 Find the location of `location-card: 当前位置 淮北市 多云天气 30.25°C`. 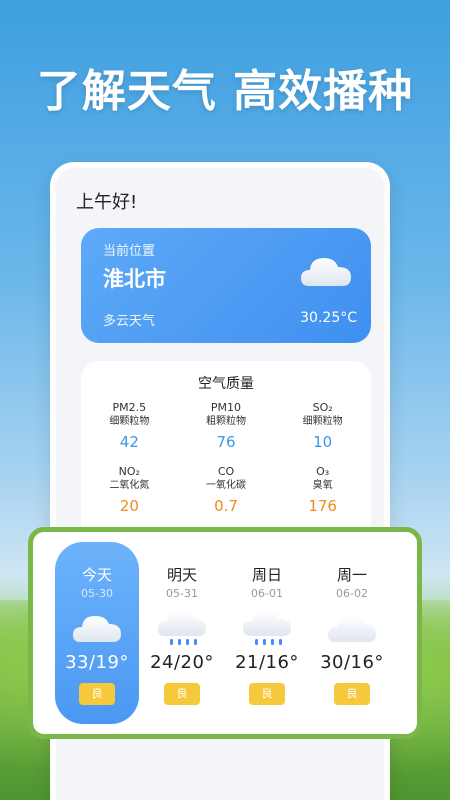

location-card: 当前位置 淮北市 多云天气 30.25°C is located at coordinates (226, 285).